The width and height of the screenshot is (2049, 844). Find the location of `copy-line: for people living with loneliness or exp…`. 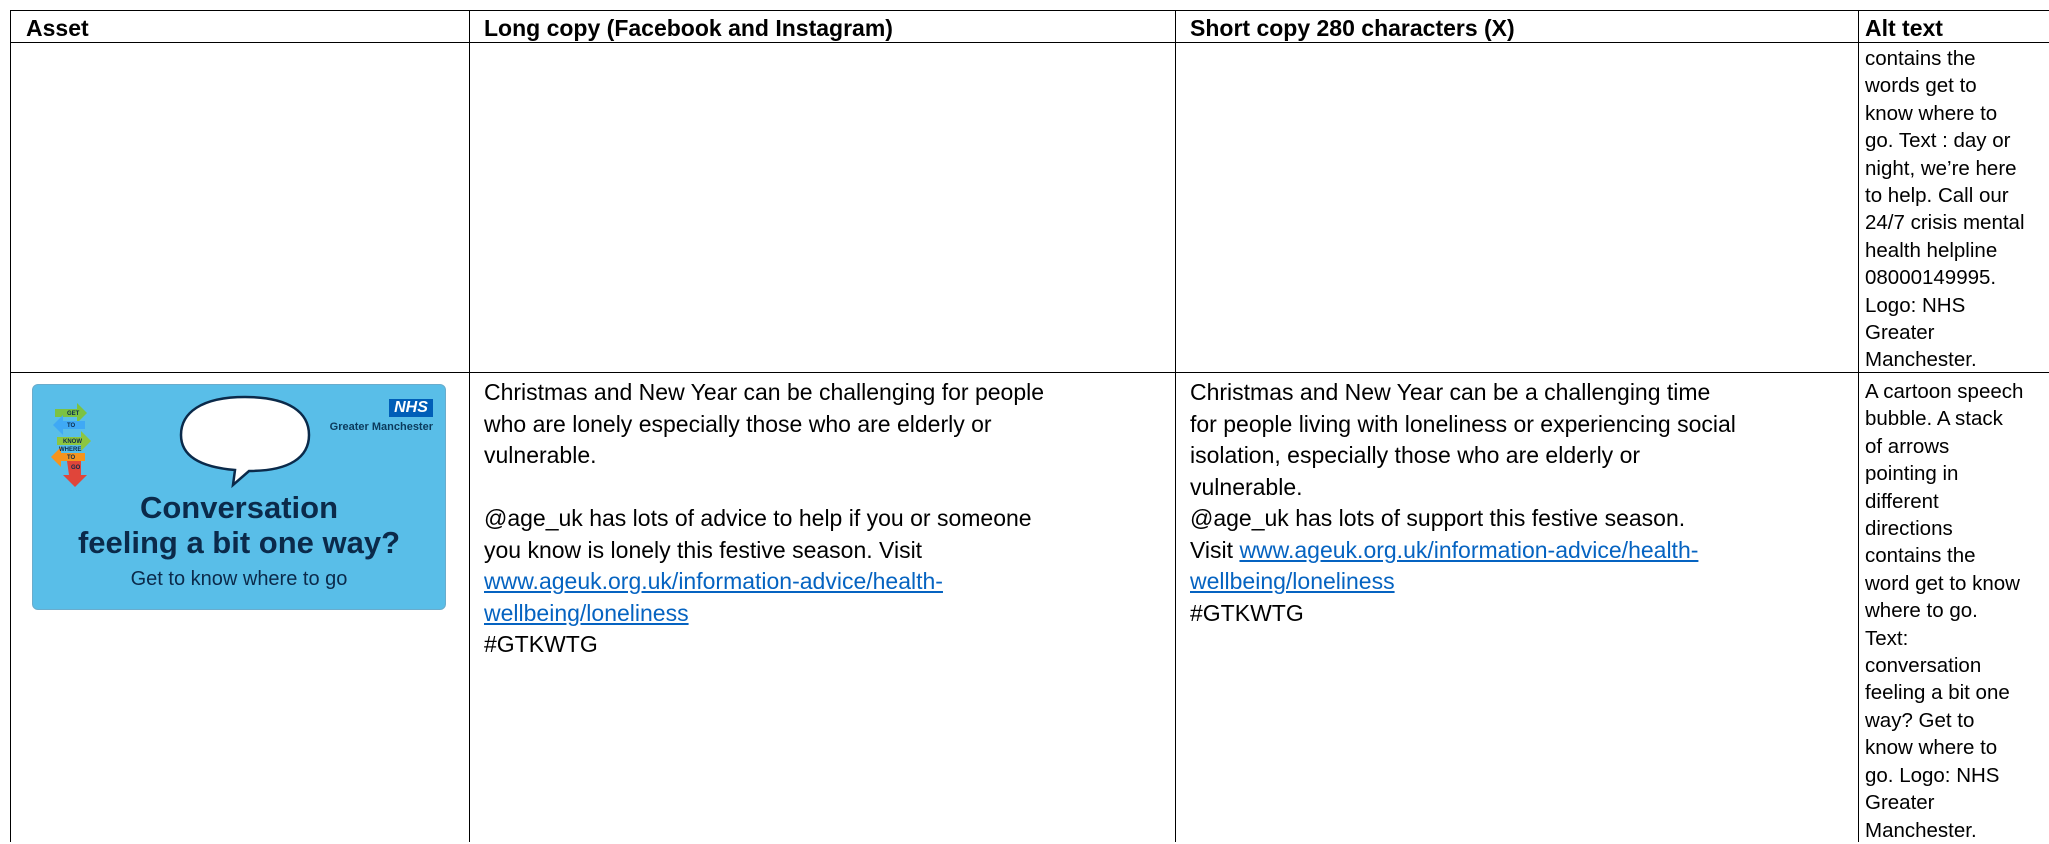

copy-line: for people living with loneliness or exp… is located at coordinates (1463, 423).